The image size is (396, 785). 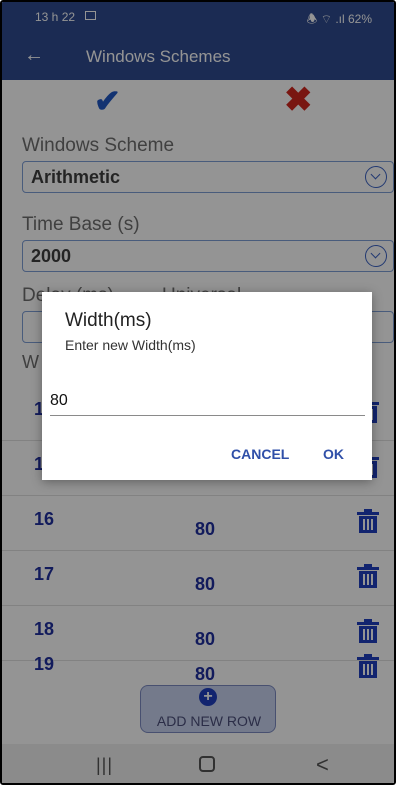 I want to click on dialog-message: Enter new Width(ms), so click(x=130, y=345).